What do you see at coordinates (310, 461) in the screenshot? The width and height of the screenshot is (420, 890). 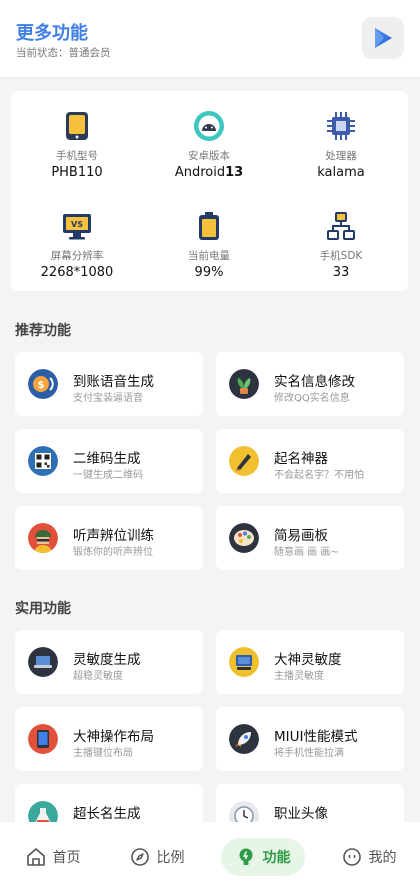 I see `feature-card: 起名神器 不会起名字？不用怕` at bounding box center [310, 461].